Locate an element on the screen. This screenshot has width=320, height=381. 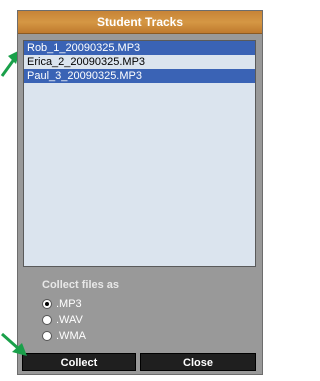
track-item: Rob_1_20090325.MP3 is located at coordinates (139, 48).